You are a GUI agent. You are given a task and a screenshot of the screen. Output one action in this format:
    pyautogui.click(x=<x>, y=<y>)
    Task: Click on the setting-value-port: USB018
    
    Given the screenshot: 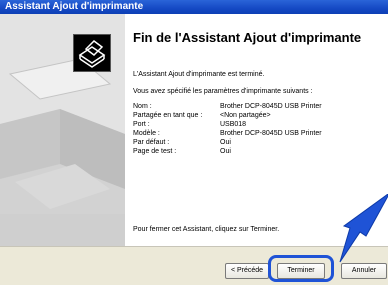 What is the action you would take?
    pyautogui.click(x=233, y=124)
    